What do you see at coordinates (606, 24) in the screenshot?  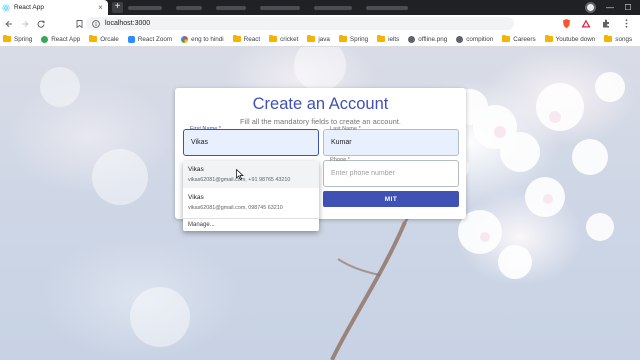 I see `extensions-puzzle-icon` at bounding box center [606, 24].